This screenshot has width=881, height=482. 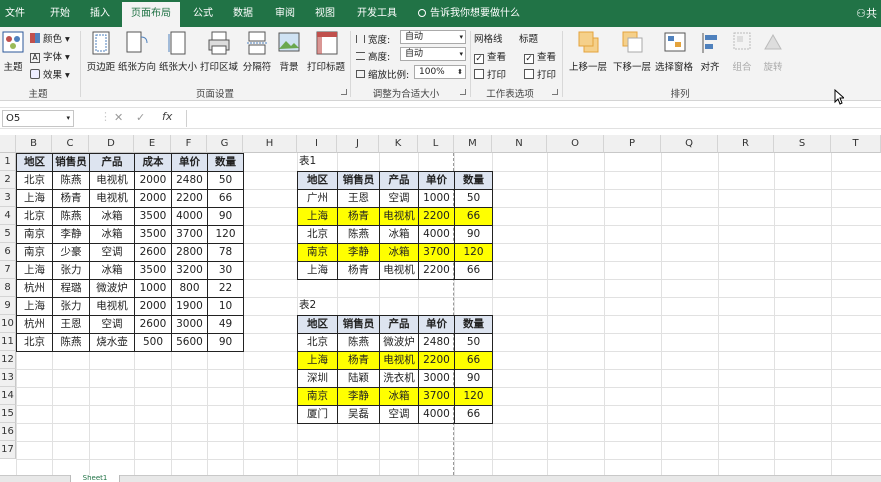 I want to click on main-table-cell: 5600, so click(x=189, y=342).